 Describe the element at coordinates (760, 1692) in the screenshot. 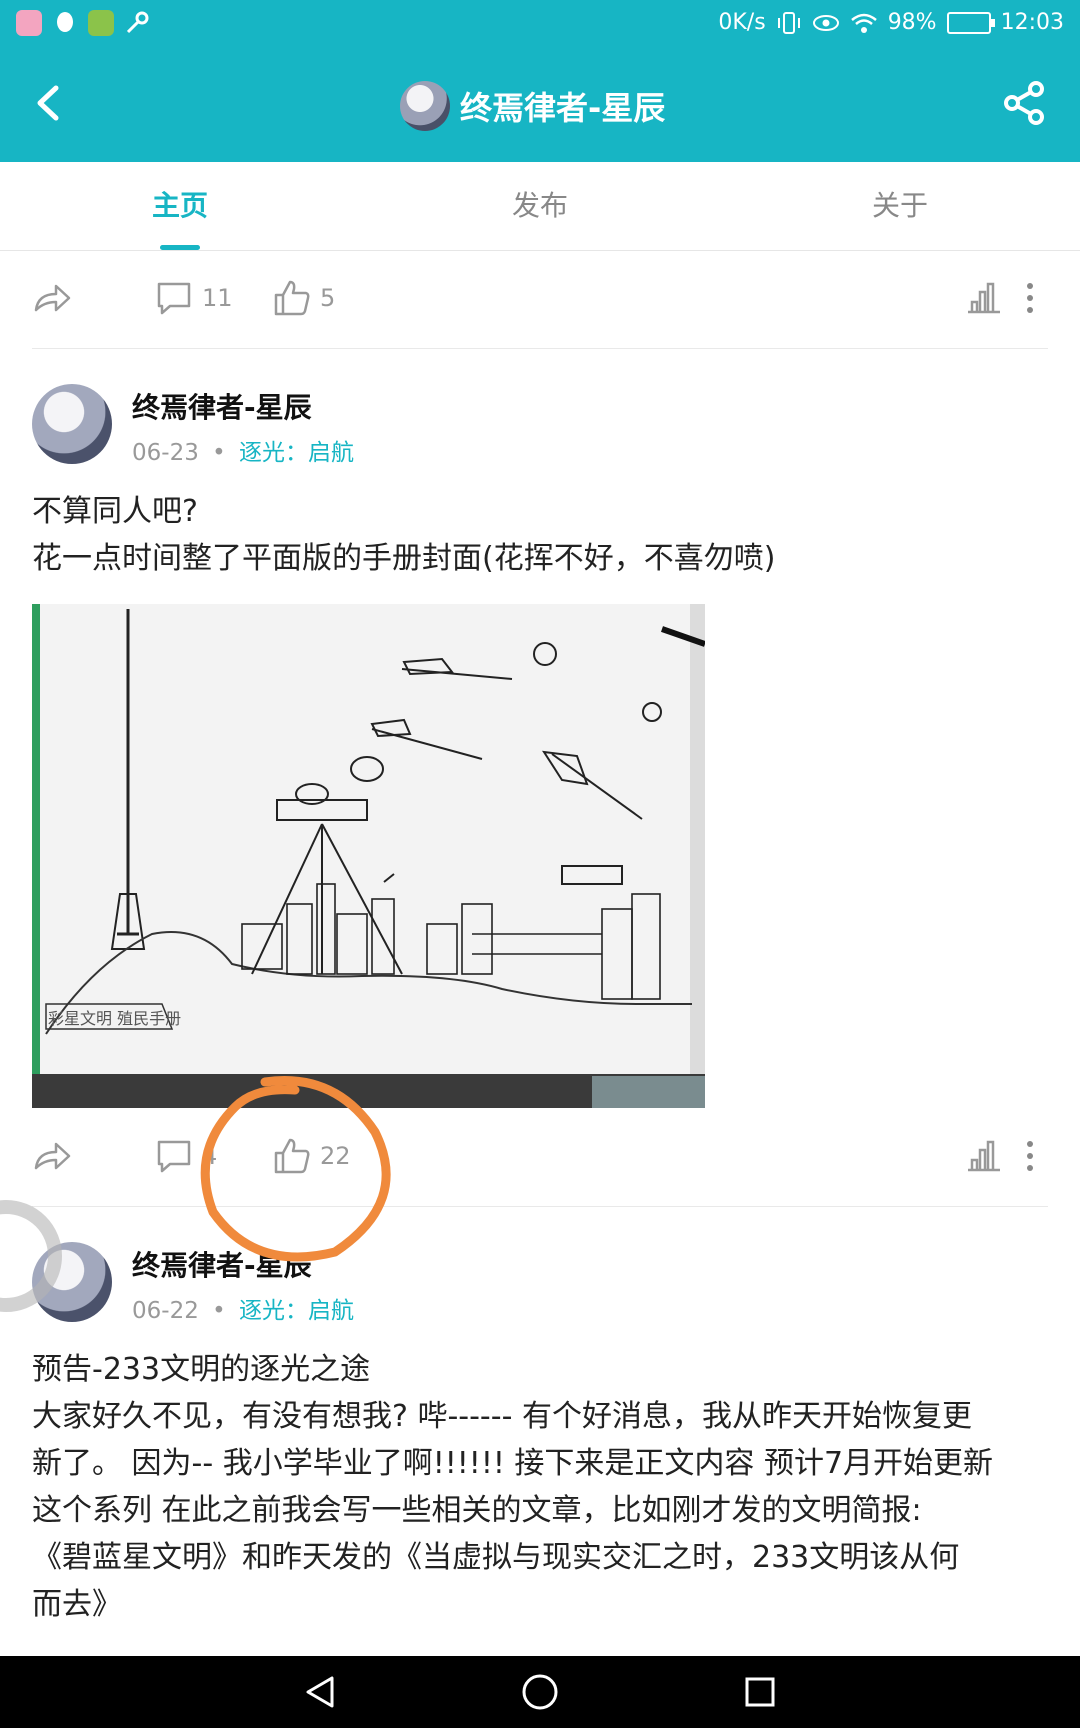

I see `nav-recents-icon` at that location.